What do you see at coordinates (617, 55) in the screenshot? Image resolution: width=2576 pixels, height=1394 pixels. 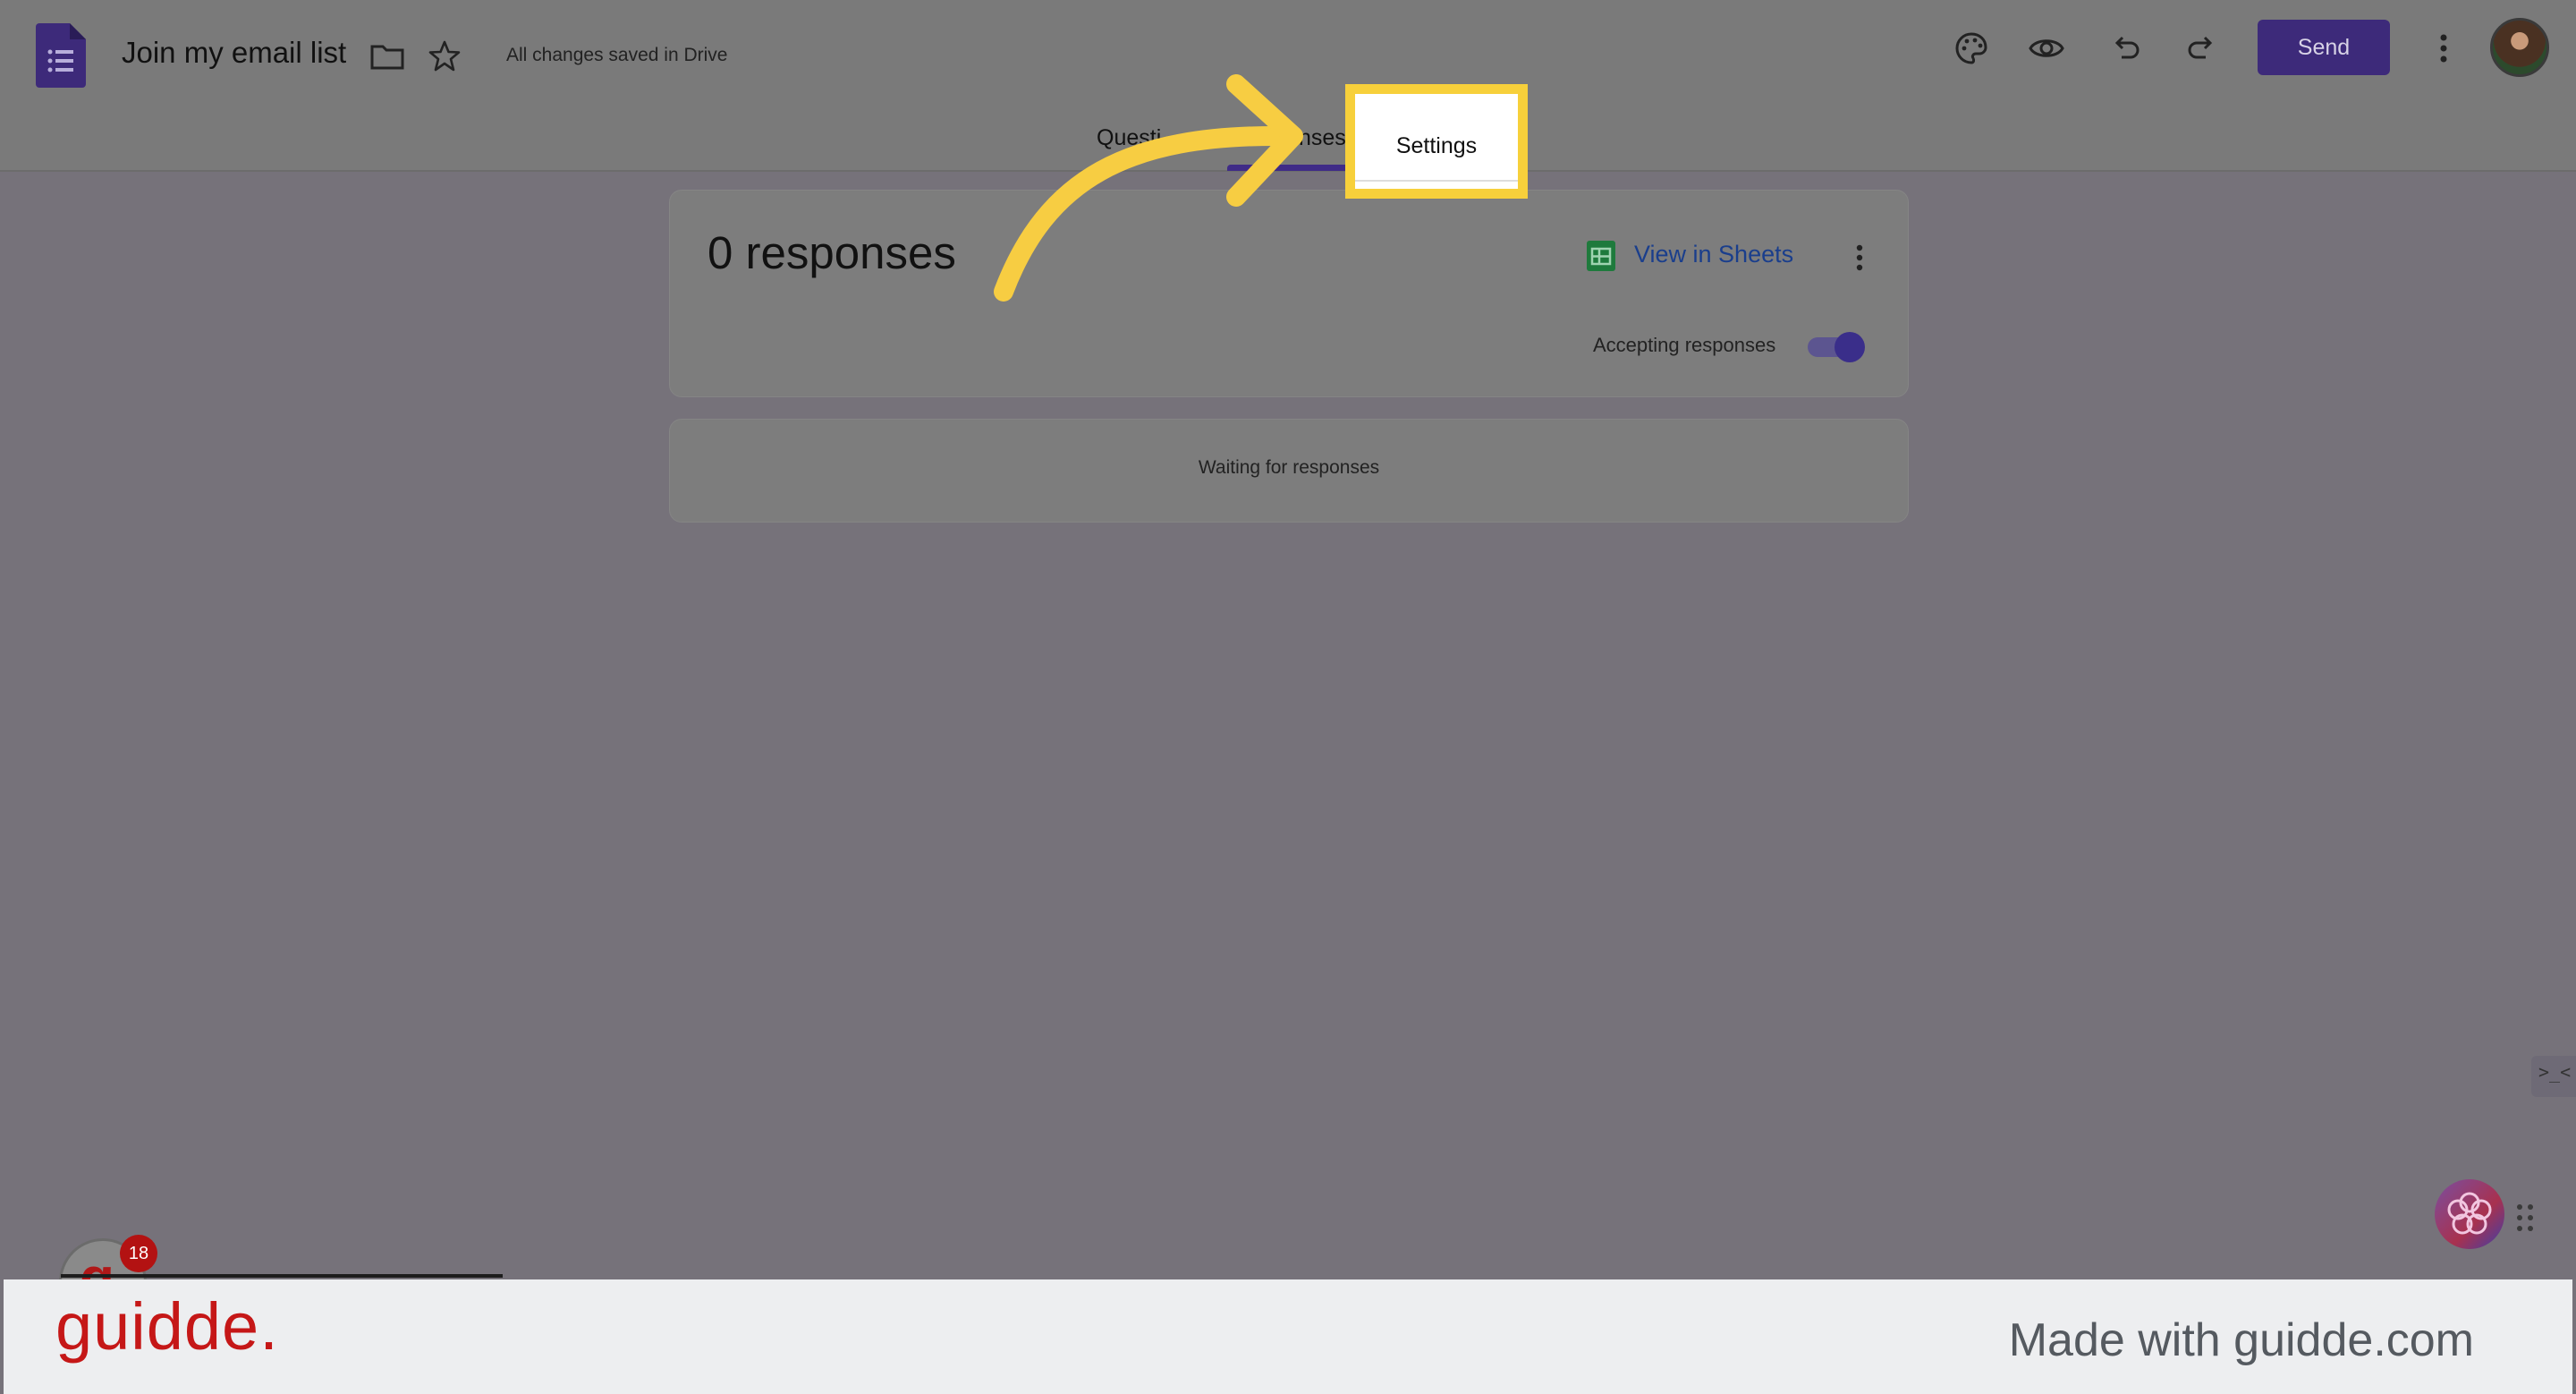 I see `save-status: All changes saved in Drive` at bounding box center [617, 55].